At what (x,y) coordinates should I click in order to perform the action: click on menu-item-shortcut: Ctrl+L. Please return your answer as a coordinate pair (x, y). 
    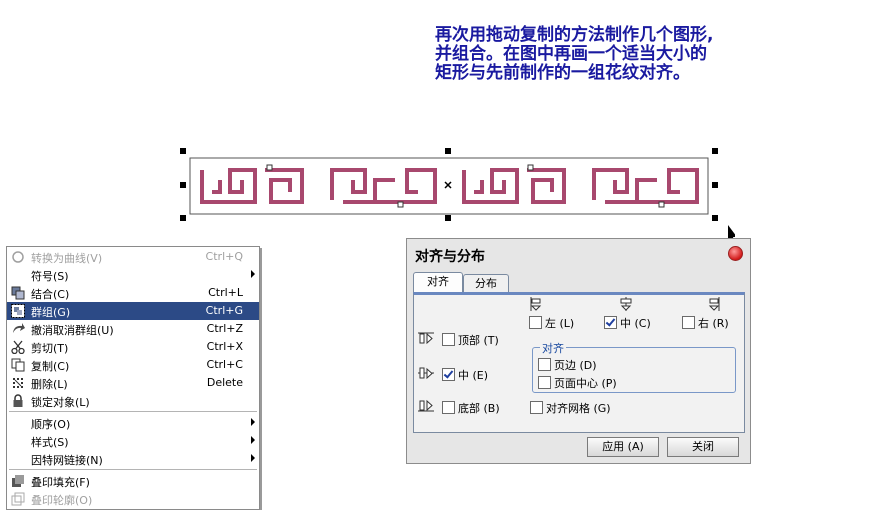
    Looking at the image, I should click on (225, 292).